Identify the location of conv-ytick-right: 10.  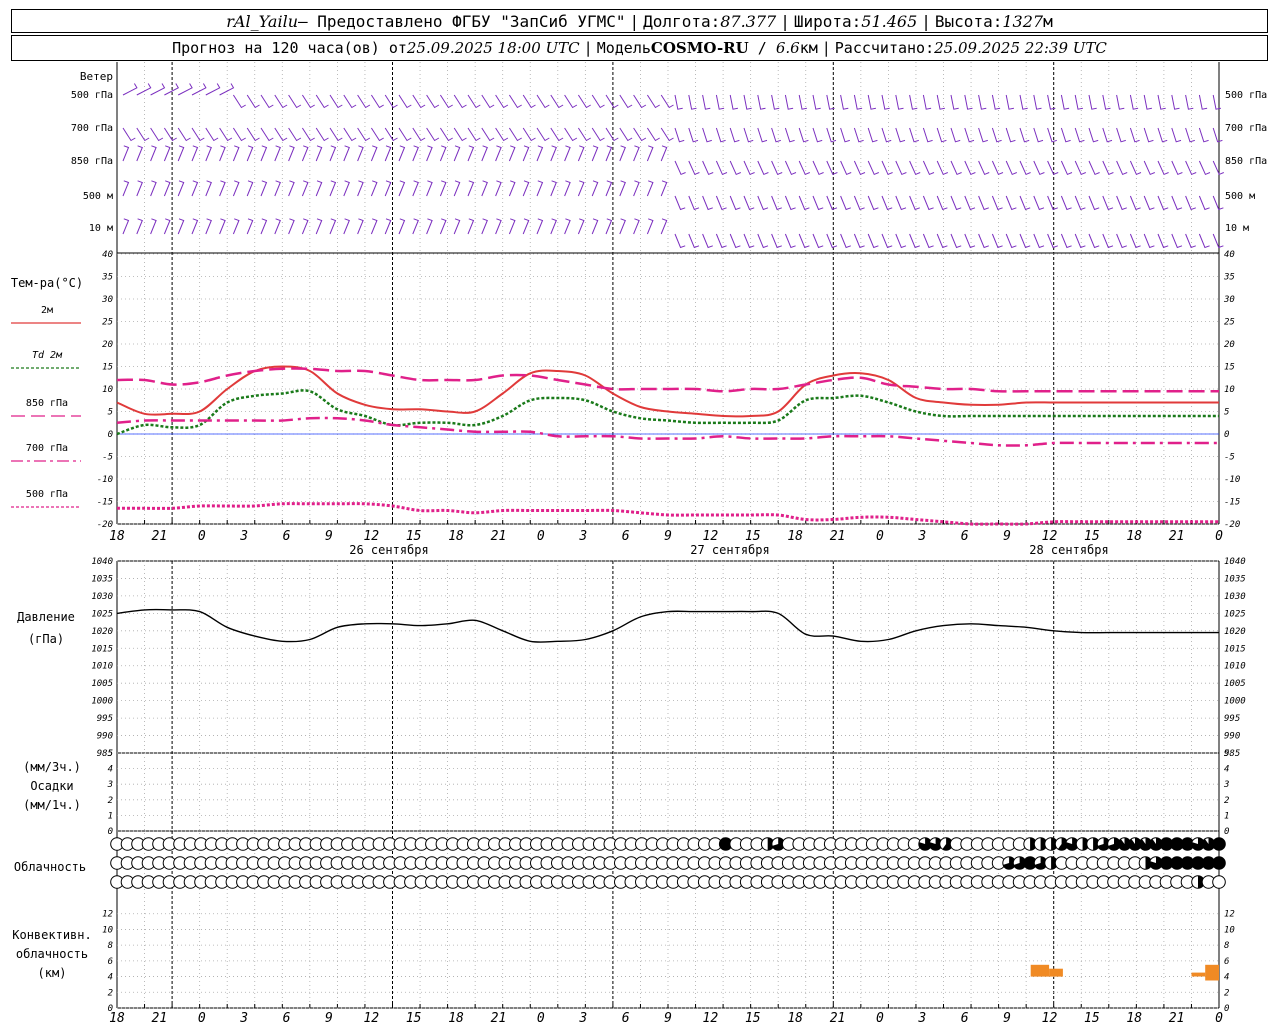
(1229, 930).